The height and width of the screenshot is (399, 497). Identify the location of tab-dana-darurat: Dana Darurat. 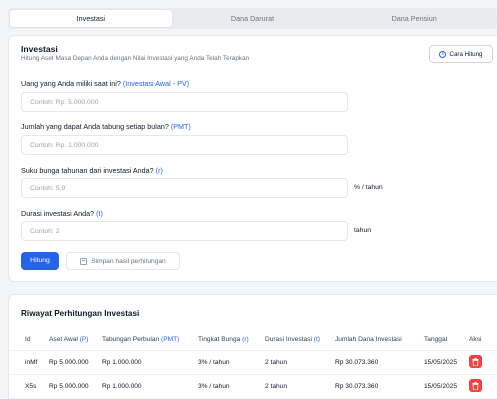
(253, 18).